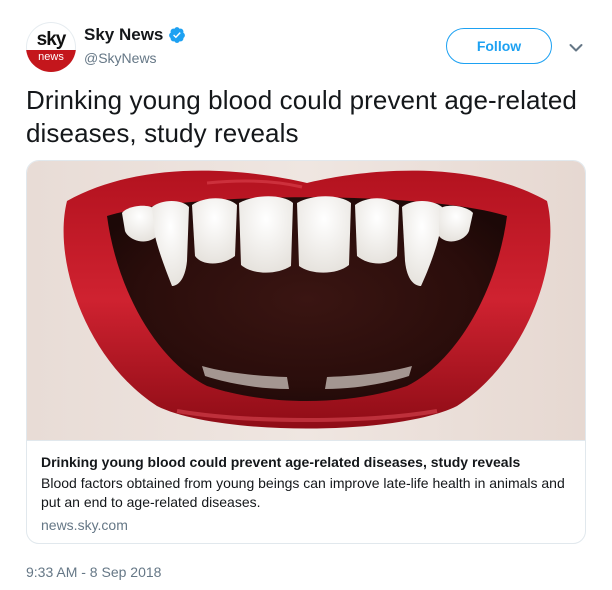 The image size is (612, 590). I want to click on avatar-logo-top: sky, so click(51, 36).